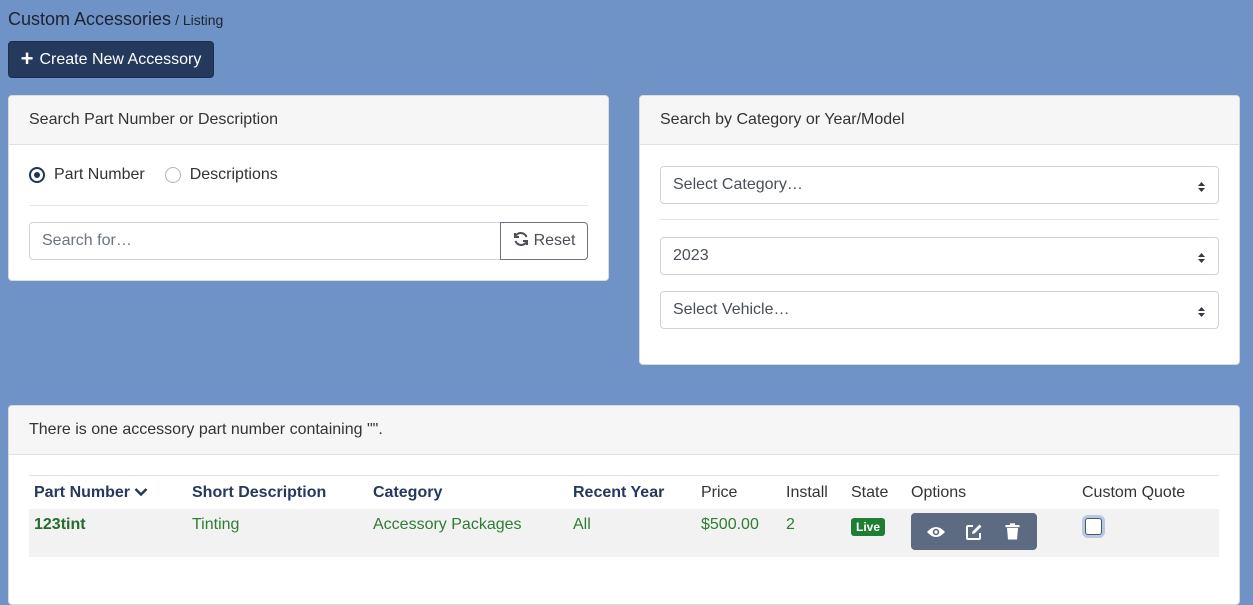 The width and height of the screenshot is (1253, 605). What do you see at coordinates (265, 241) in the screenshot?
I see `search-input` at bounding box center [265, 241].